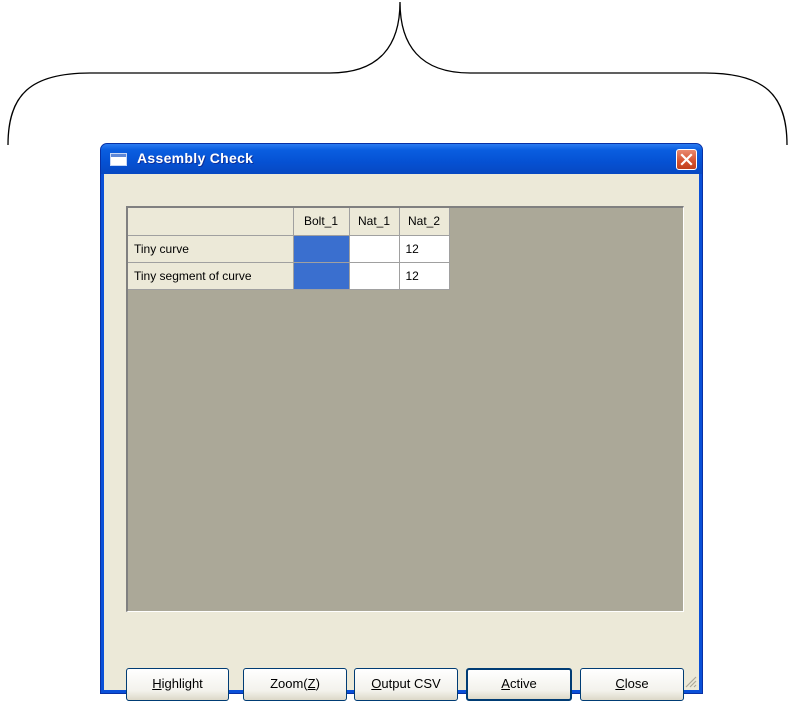 The image size is (794, 701). What do you see at coordinates (686, 159) in the screenshot?
I see `close-icon` at bounding box center [686, 159].